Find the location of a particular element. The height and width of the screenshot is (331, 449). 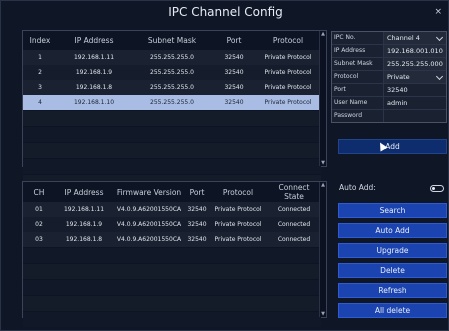

cell-ch: 01 is located at coordinates (39, 209).